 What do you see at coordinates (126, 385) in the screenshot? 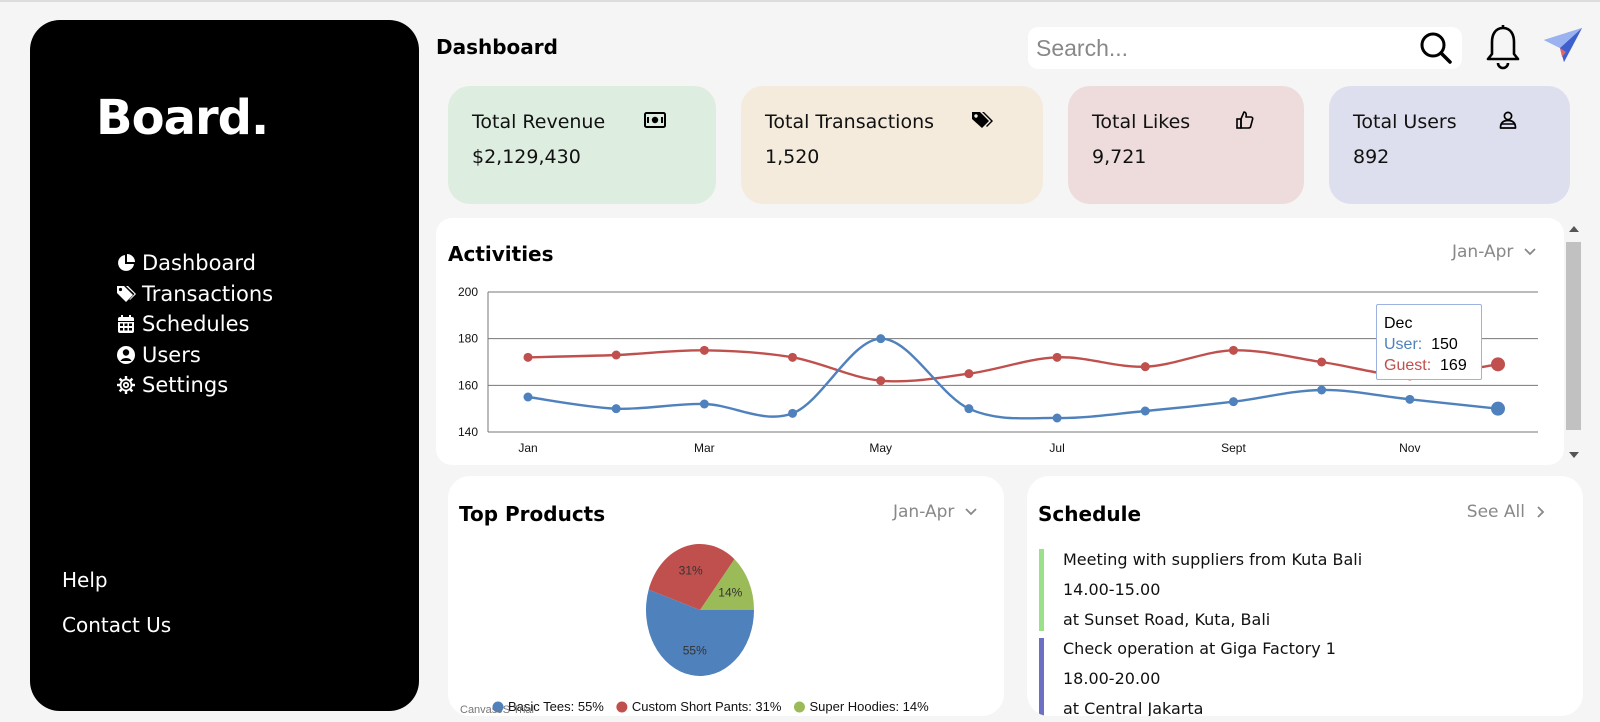
I see `gear-icon` at bounding box center [126, 385].